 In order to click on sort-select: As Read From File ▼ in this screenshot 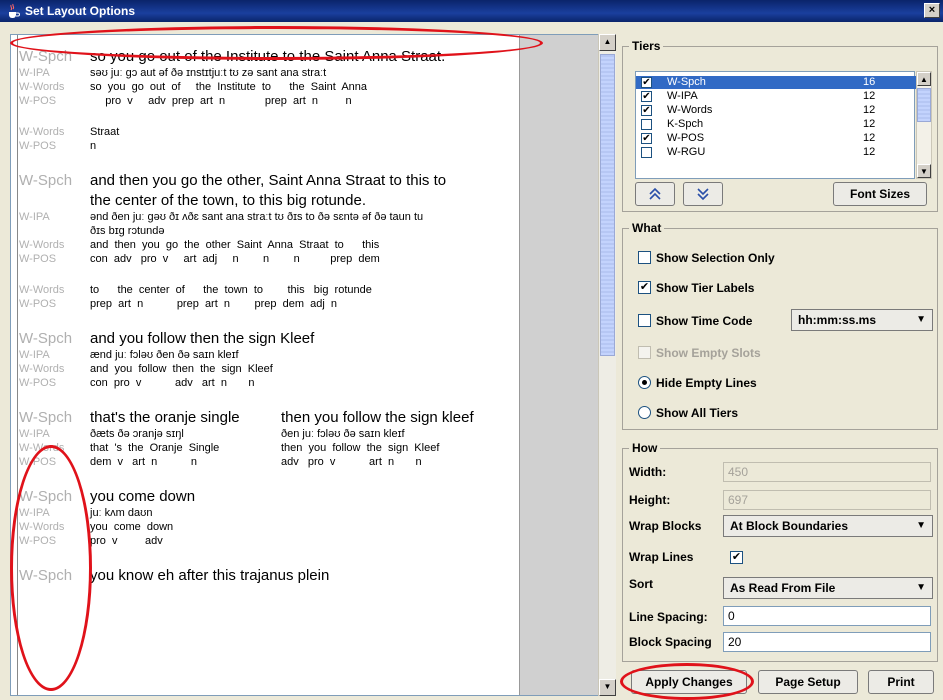, I will do `click(828, 588)`.